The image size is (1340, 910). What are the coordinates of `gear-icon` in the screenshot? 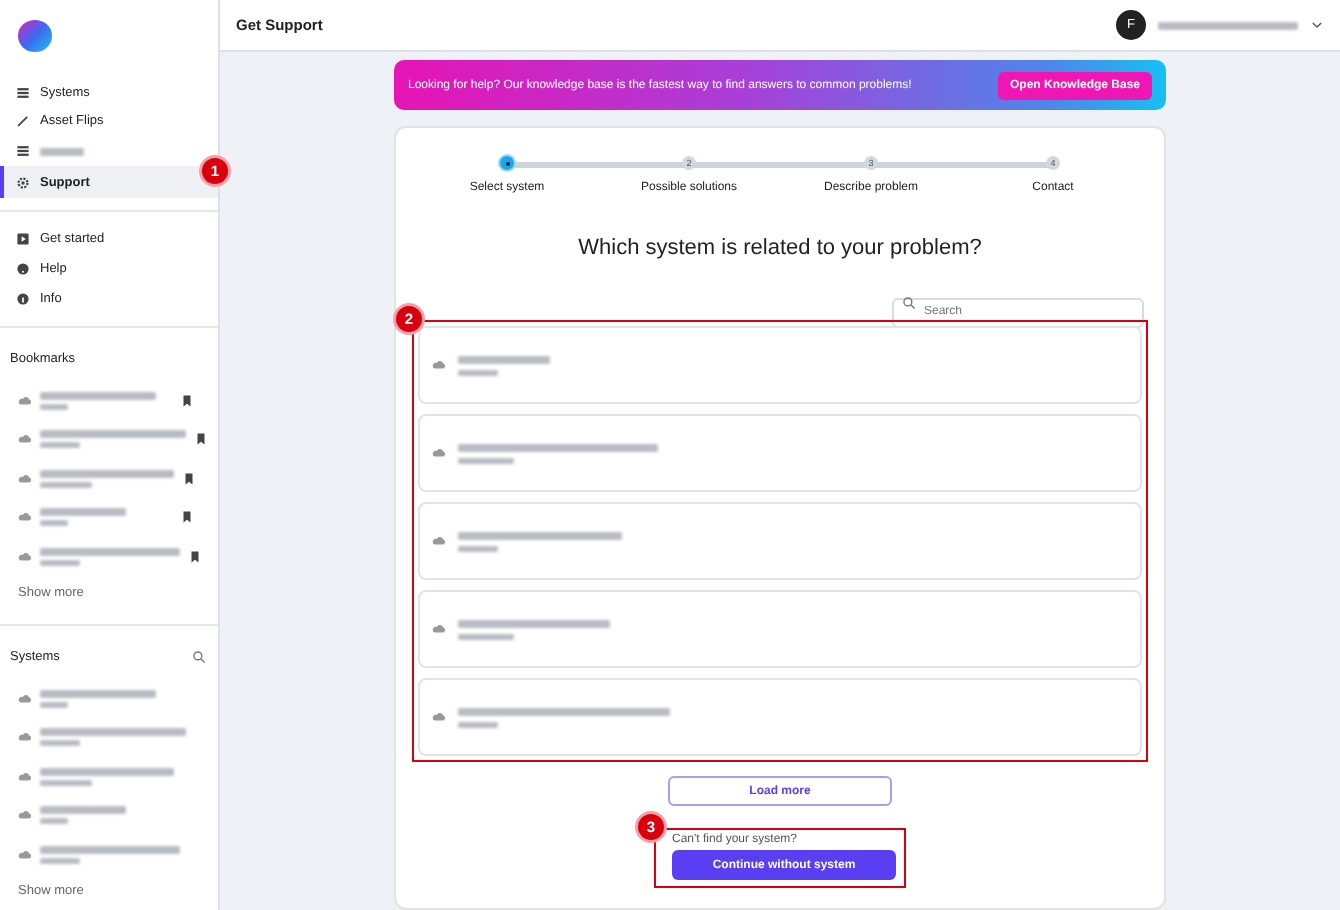 It's located at (23, 182).